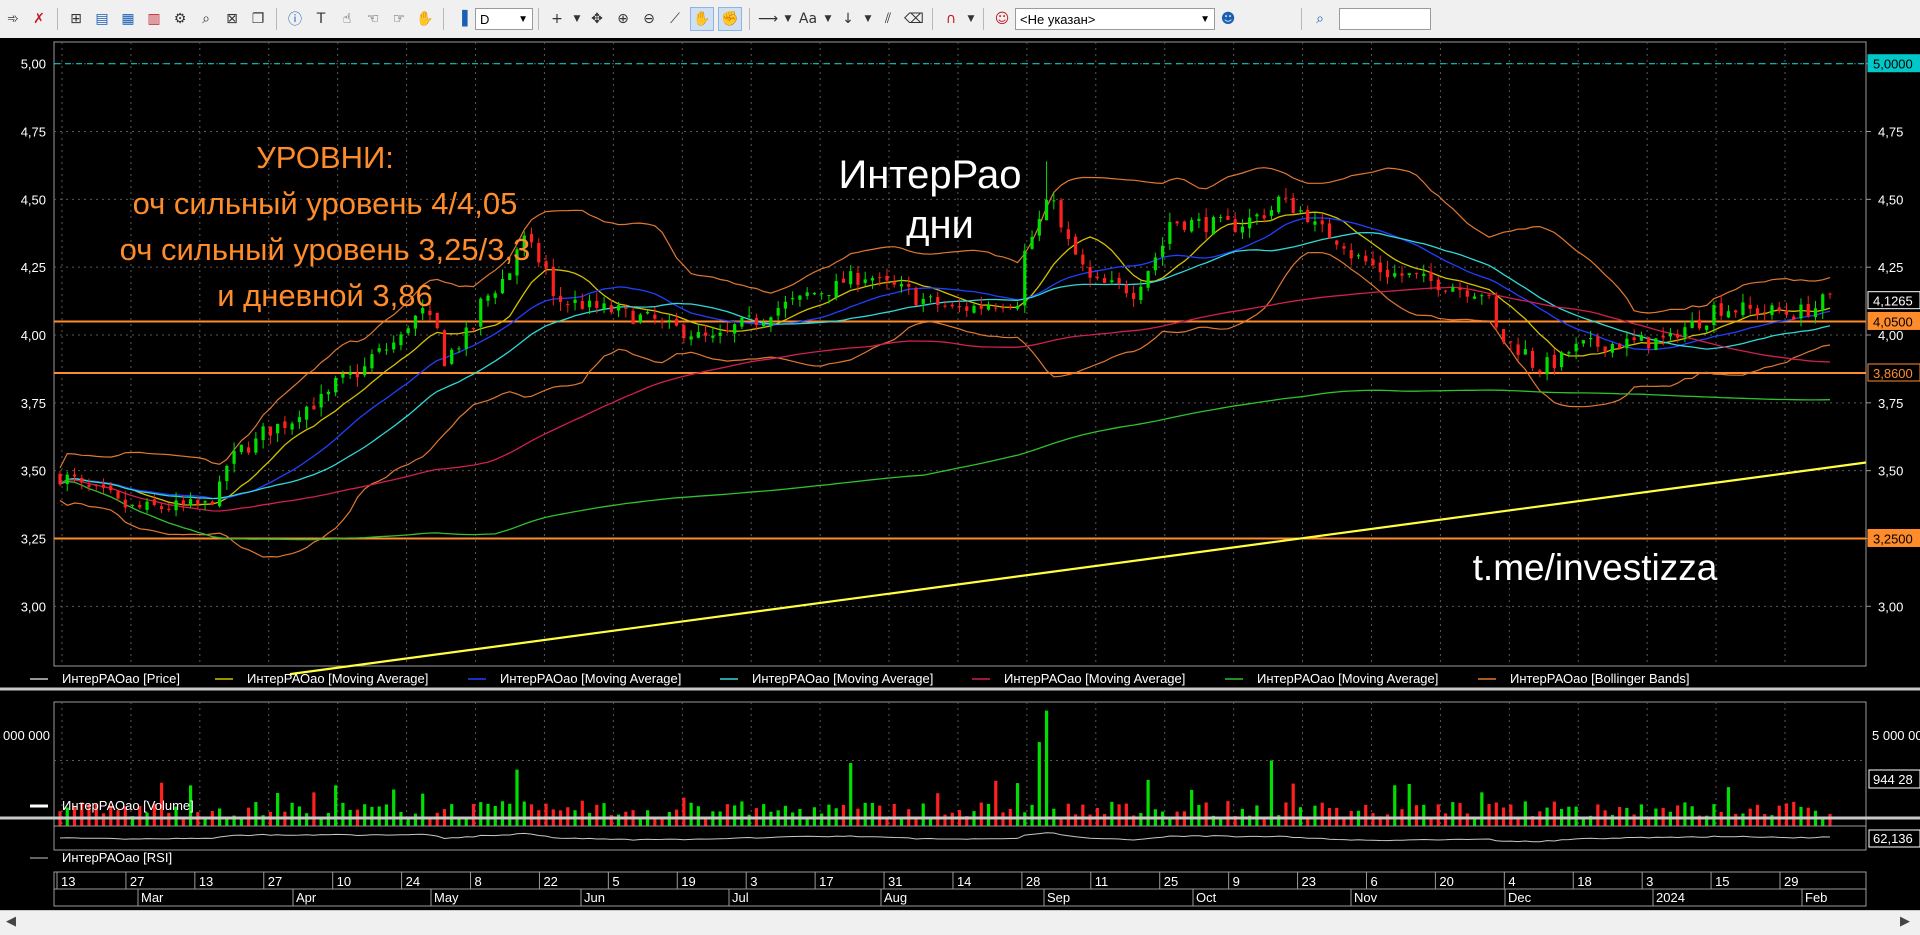 Image resolution: width=1920 pixels, height=935 pixels. Describe the element at coordinates (1893, 538) in the screenshot. I see `price-tag-label: 3,2500` at that location.